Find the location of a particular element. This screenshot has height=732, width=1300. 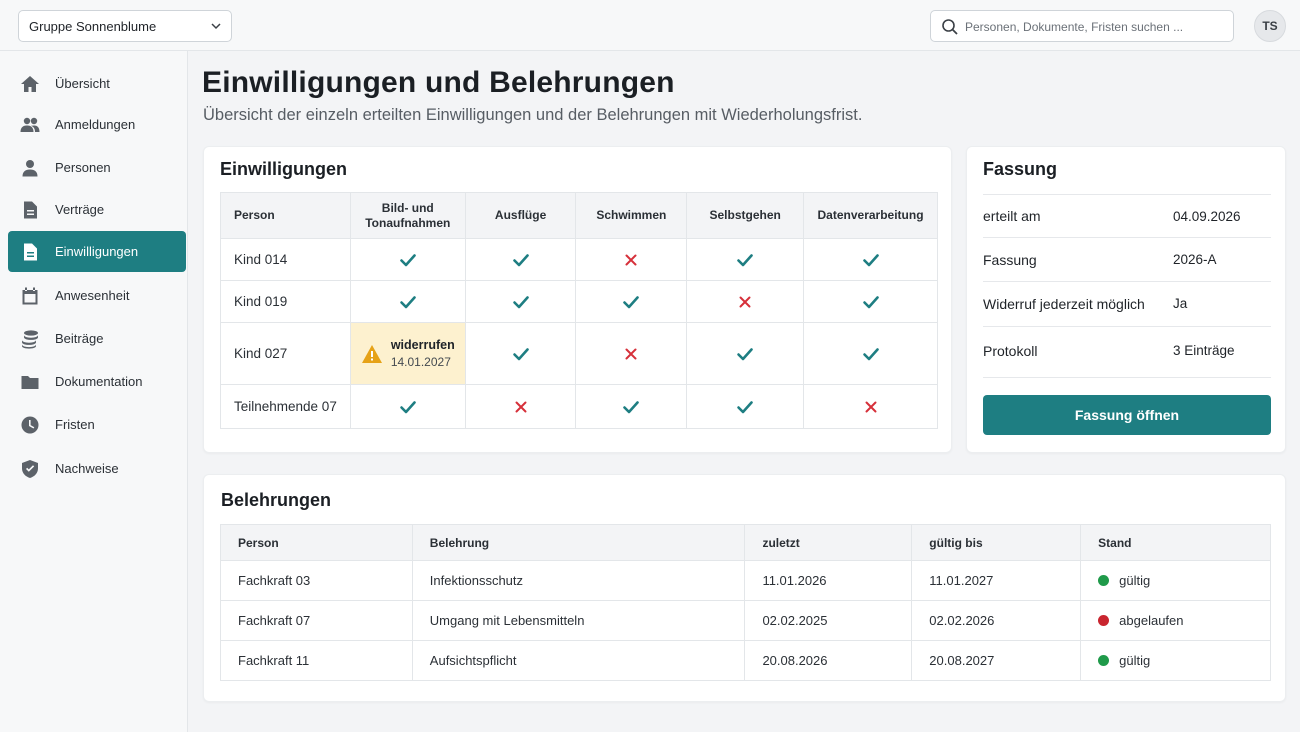

sidebar-item-personen: Personen is located at coordinates (97, 167).